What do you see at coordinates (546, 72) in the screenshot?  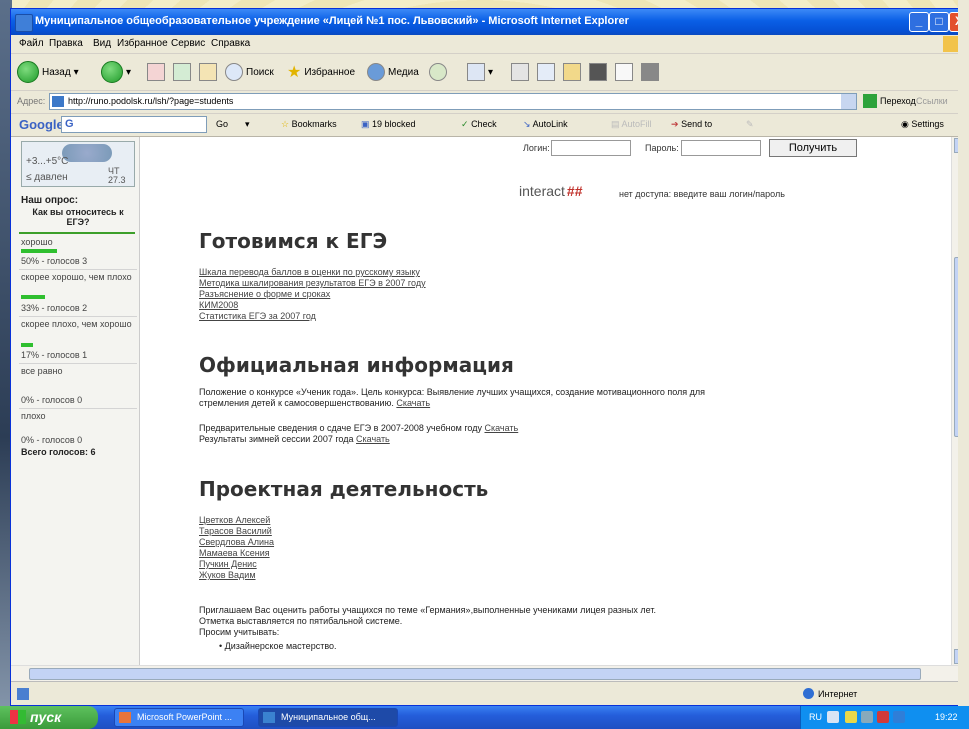 I see `edit-button` at bounding box center [546, 72].